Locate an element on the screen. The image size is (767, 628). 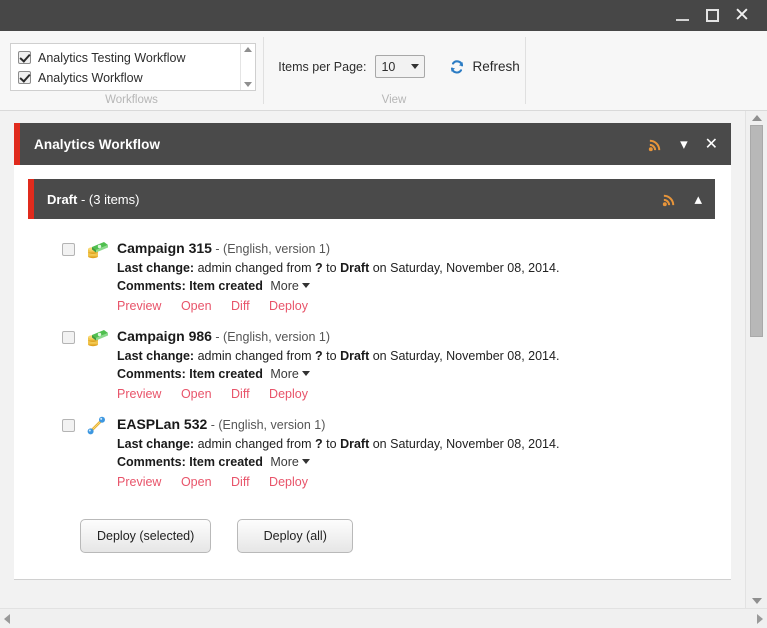
ribbon-group-view: Items per Page: 10 Refresh View is located at coordinates (394, 70).